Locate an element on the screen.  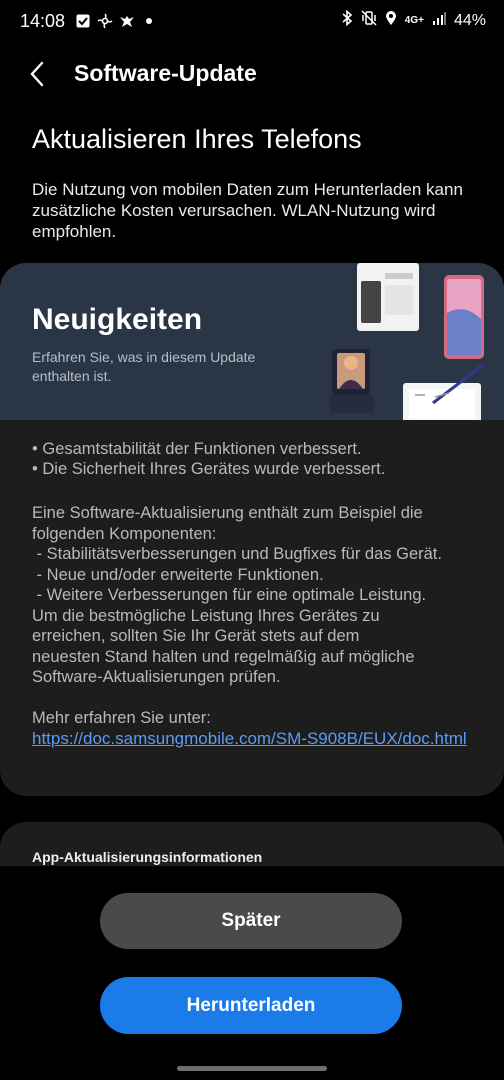
back-button is located at coordinates (37, 74).